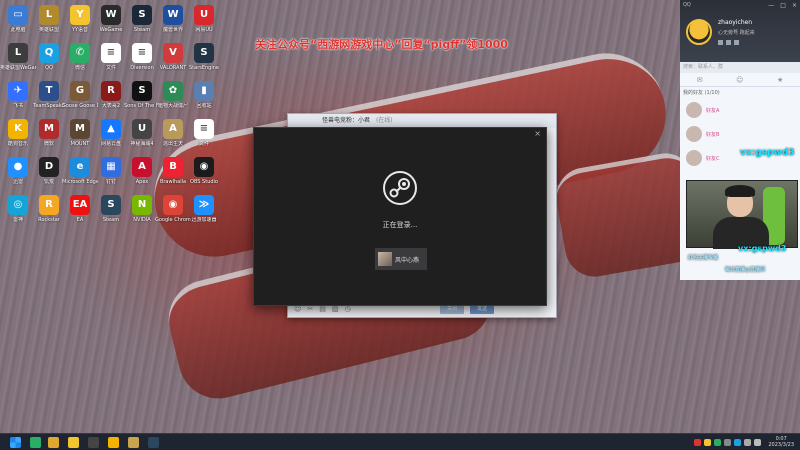  Describe the element at coordinates (18, 212) in the screenshot. I see `desktop-icon: ◎ 雷神` at that location.